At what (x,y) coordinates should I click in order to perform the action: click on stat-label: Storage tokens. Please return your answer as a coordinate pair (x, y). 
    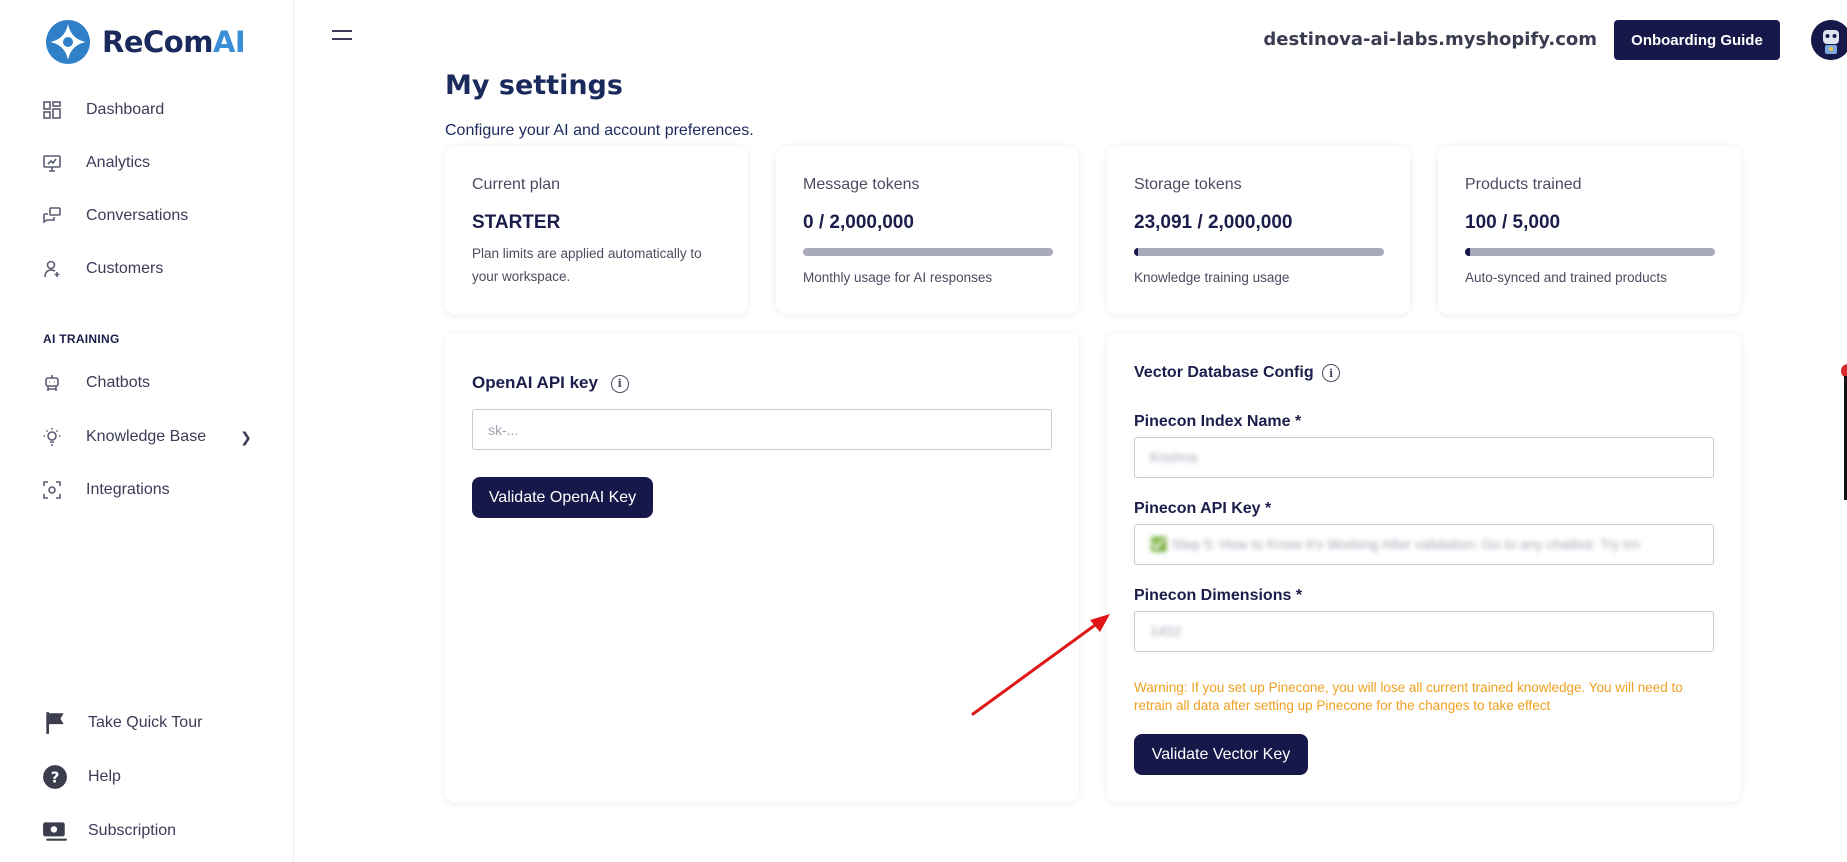
    Looking at the image, I should click on (1188, 184).